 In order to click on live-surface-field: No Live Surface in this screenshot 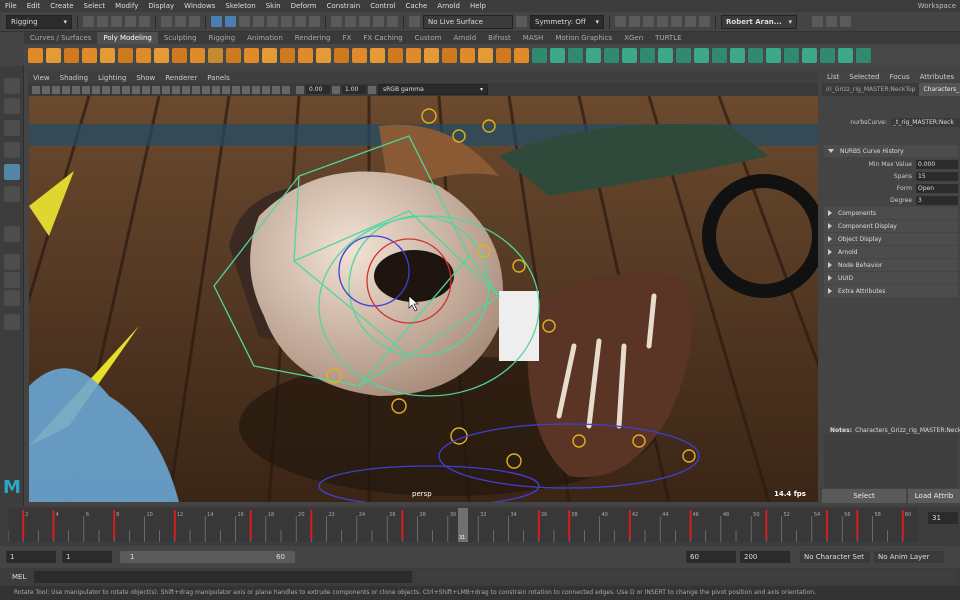, I will do `click(468, 21)`.